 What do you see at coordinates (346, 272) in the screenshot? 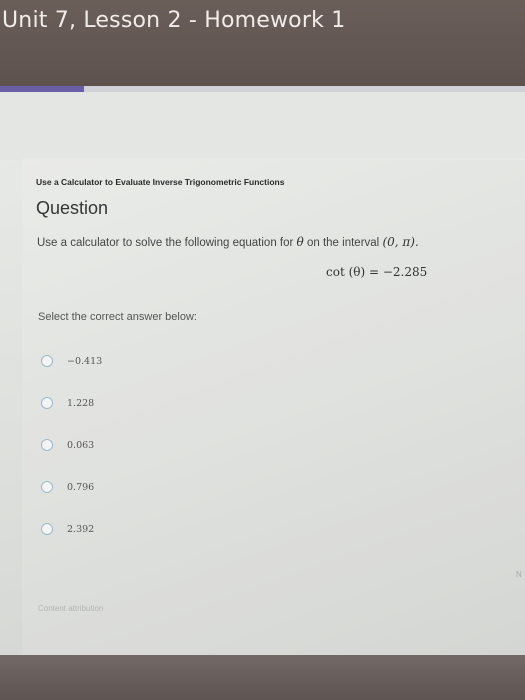
I see `equation-lhs: cot (θ)` at bounding box center [346, 272].